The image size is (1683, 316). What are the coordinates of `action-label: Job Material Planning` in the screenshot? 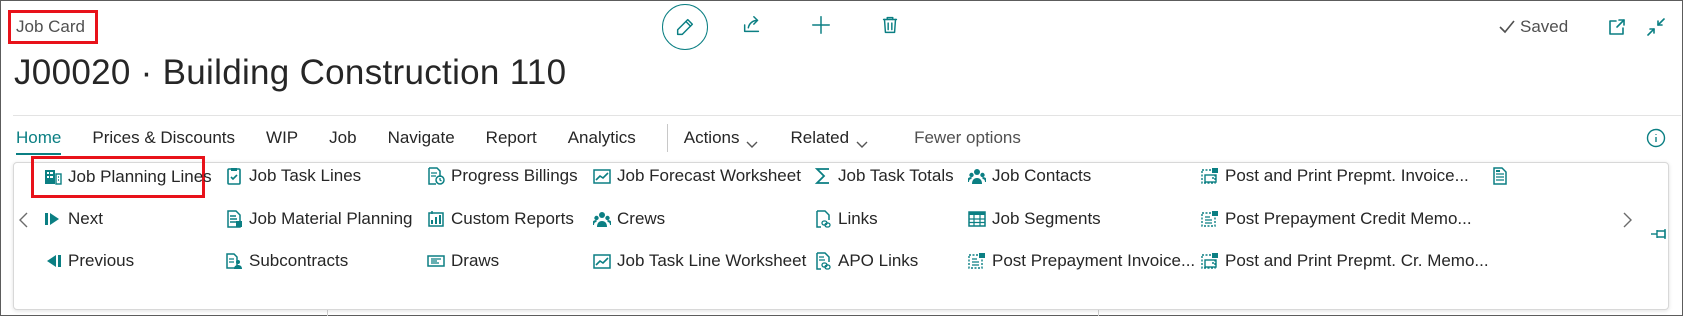 It's located at (331, 218).